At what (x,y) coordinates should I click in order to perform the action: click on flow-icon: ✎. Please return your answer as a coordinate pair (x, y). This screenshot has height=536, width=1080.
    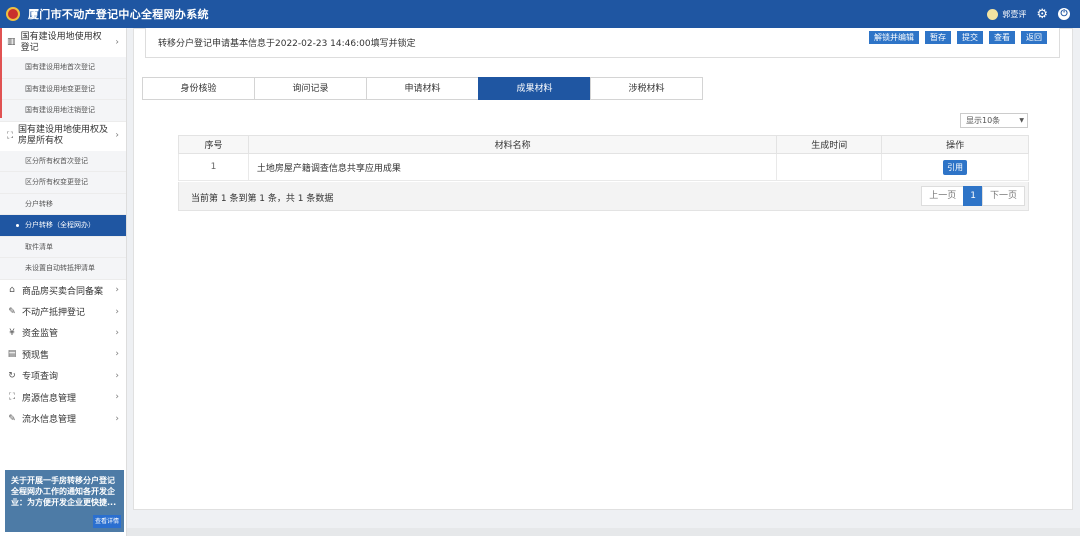
    Looking at the image, I should click on (12, 418).